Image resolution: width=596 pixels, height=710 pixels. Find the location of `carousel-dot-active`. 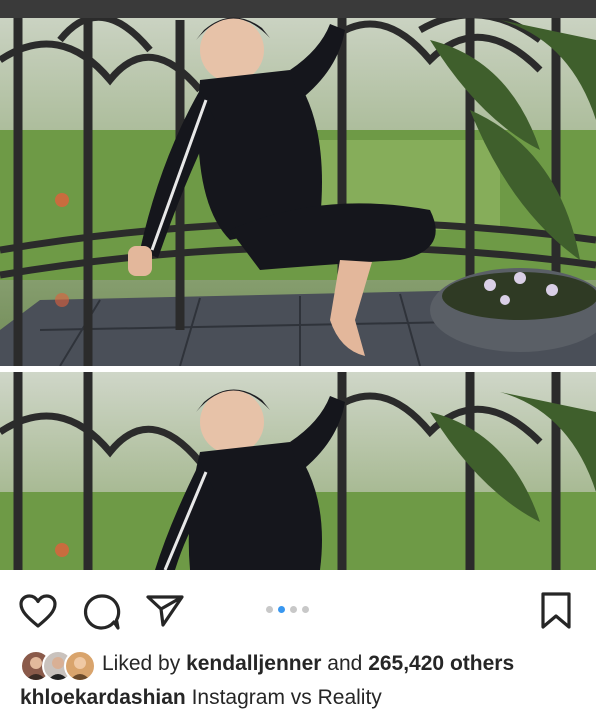

carousel-dot-active is located at coordinates (281, 609).